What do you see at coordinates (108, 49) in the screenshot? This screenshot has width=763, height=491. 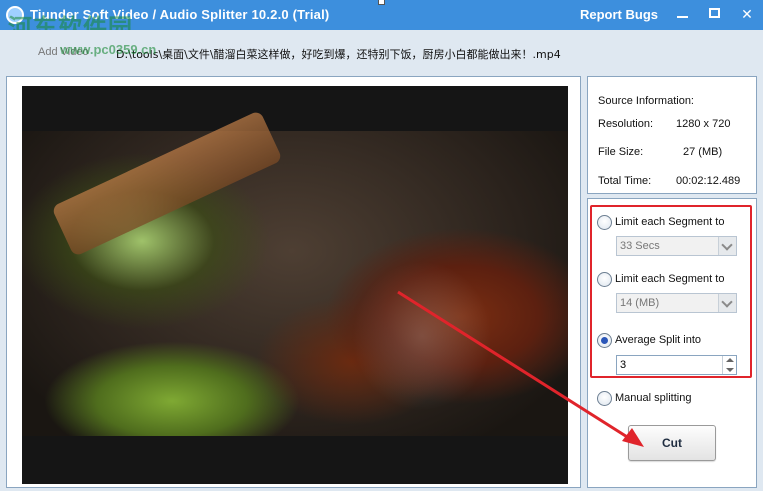 I see `watermark-url: www.pc0359.cn` at bounding box center [108, 49].